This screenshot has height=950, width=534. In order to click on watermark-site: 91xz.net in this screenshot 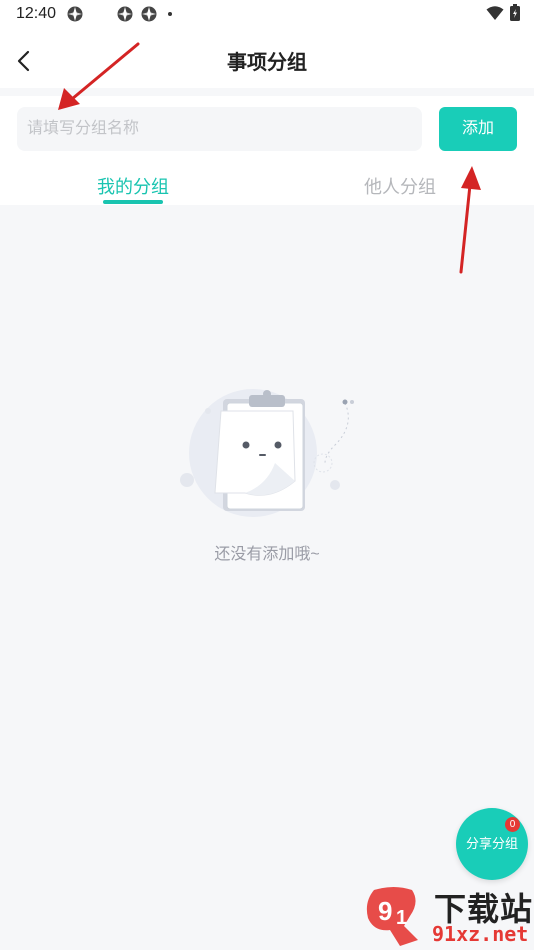, I will do `click(480, 934)`.